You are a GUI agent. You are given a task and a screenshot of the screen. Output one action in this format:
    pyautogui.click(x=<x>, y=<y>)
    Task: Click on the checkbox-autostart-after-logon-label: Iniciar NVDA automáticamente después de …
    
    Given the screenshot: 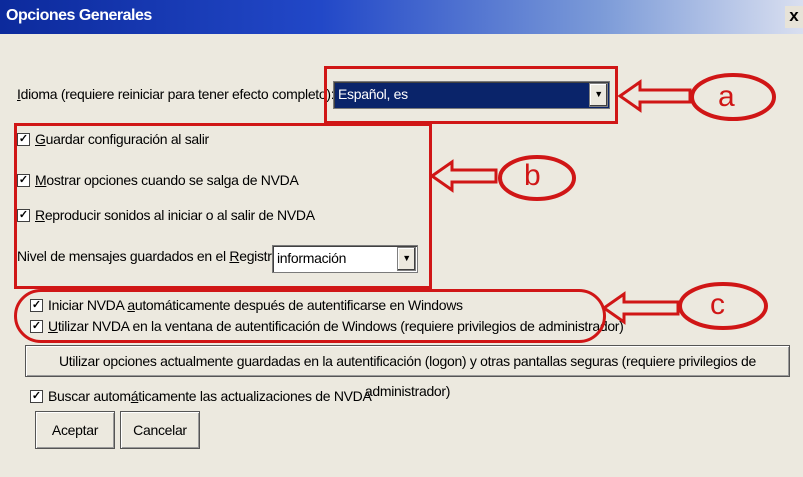 What is the action you would take?
    pyautogui.click(x=255, y=305)
    